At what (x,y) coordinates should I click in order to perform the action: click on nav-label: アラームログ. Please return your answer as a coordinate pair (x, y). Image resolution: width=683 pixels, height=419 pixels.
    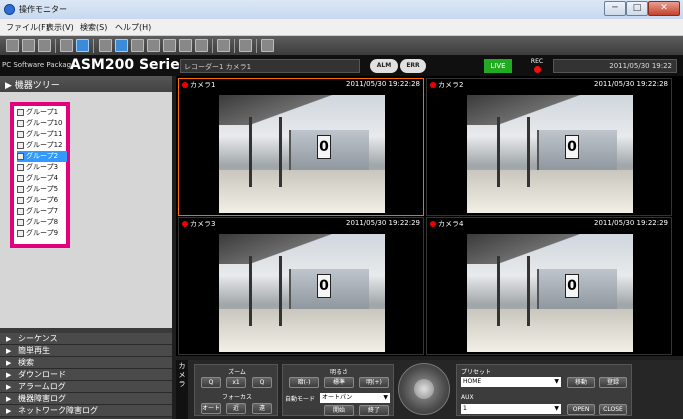
    Looking at the image, I should click on (42, 386).